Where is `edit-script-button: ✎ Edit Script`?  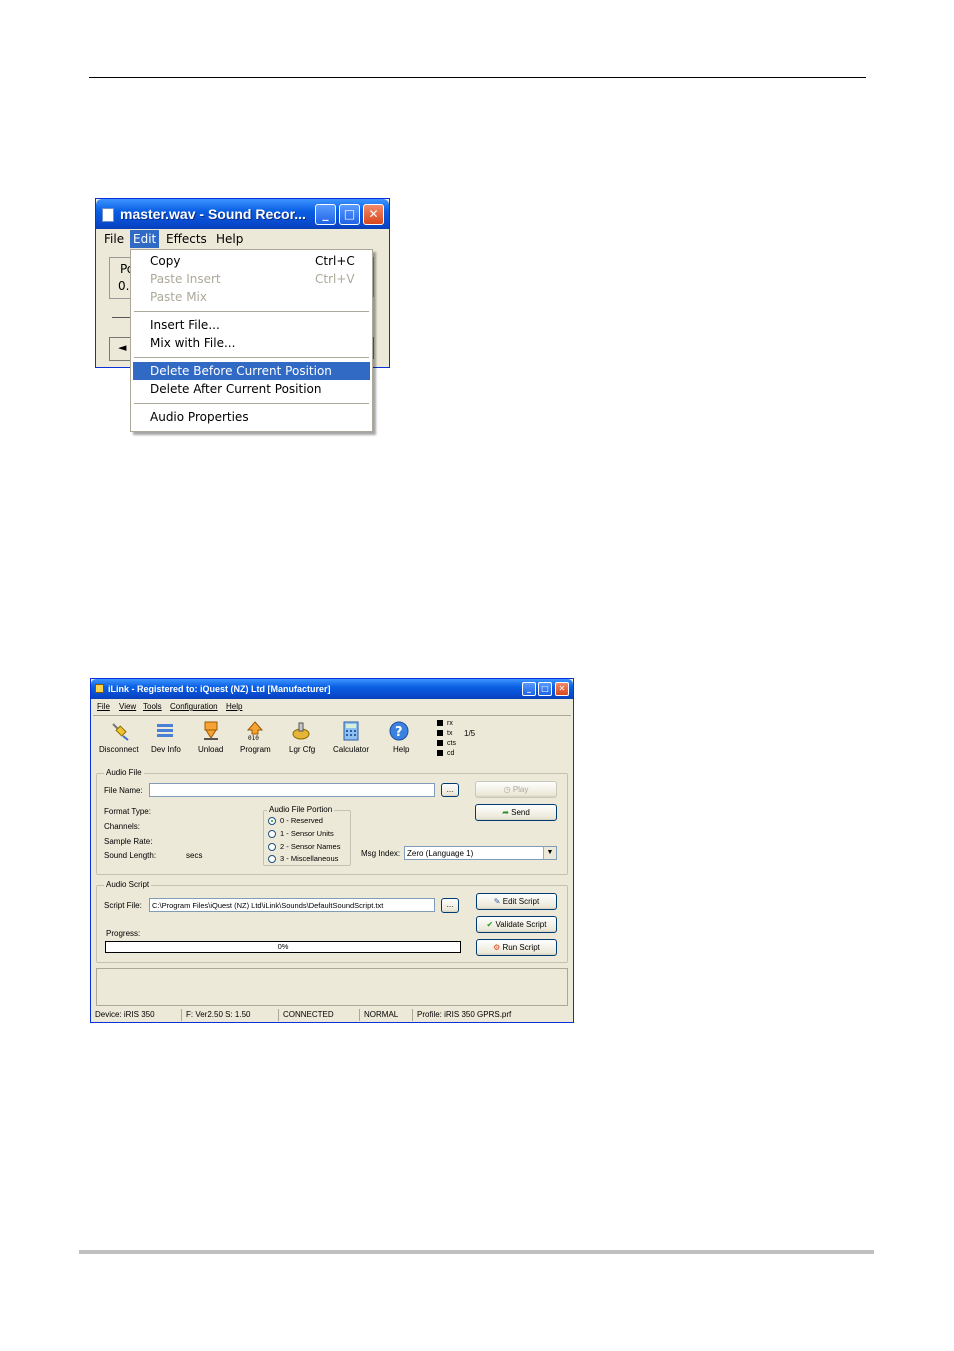 edit-script-button: ✎ Edit Script is located at coordinates (516, 901).